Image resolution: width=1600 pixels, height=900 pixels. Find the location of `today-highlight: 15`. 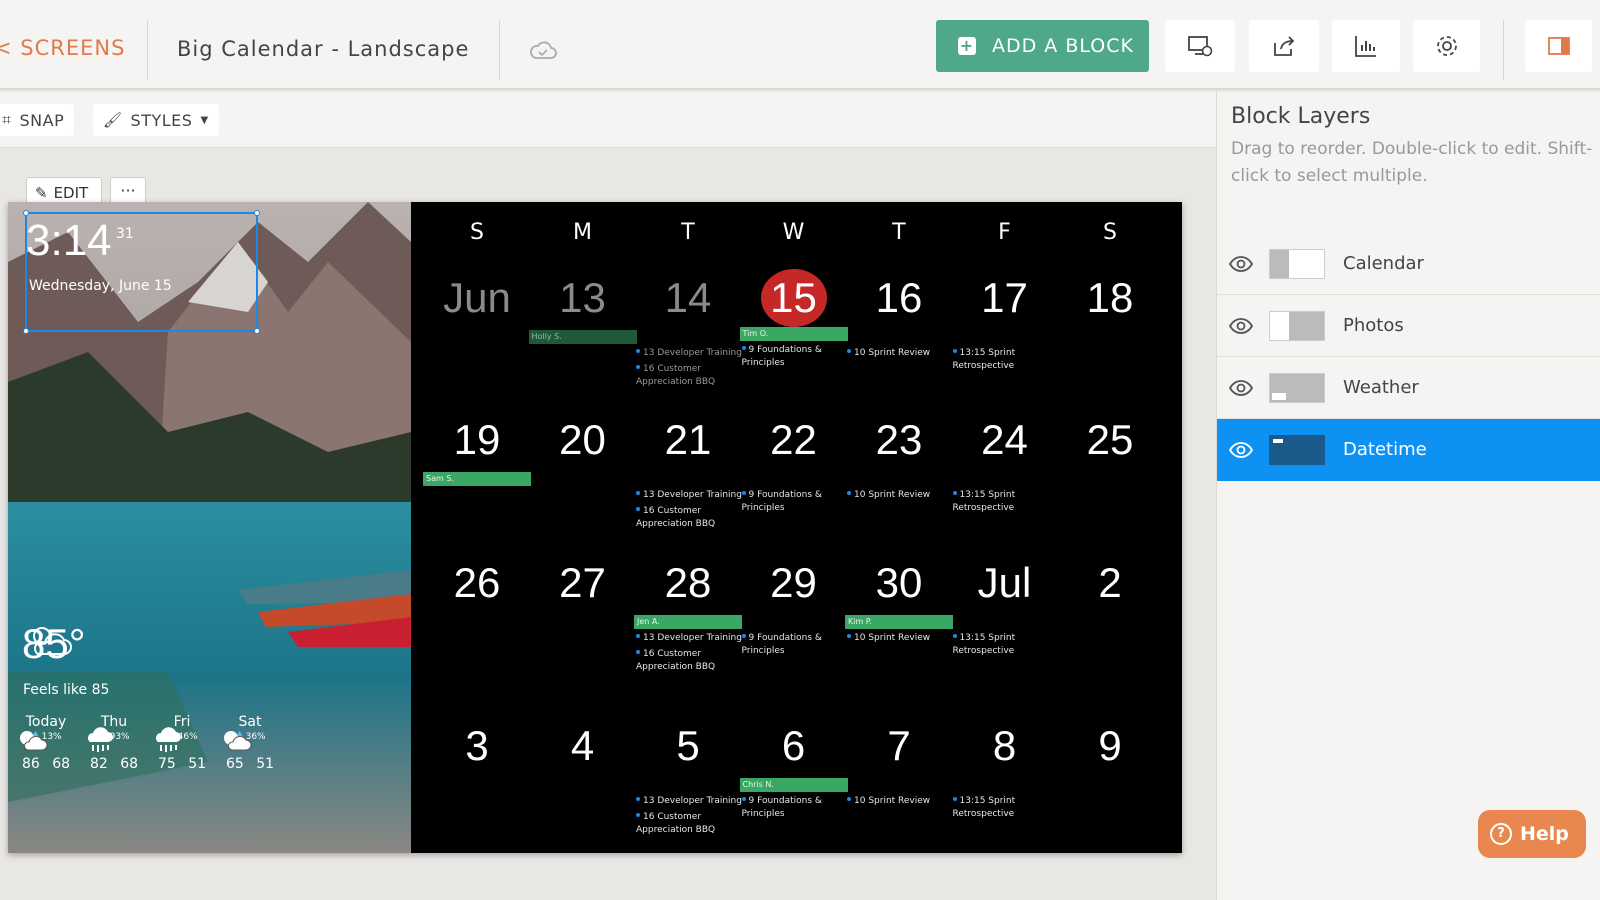

today-highlight: 15 is located at coordinates (793, 298).